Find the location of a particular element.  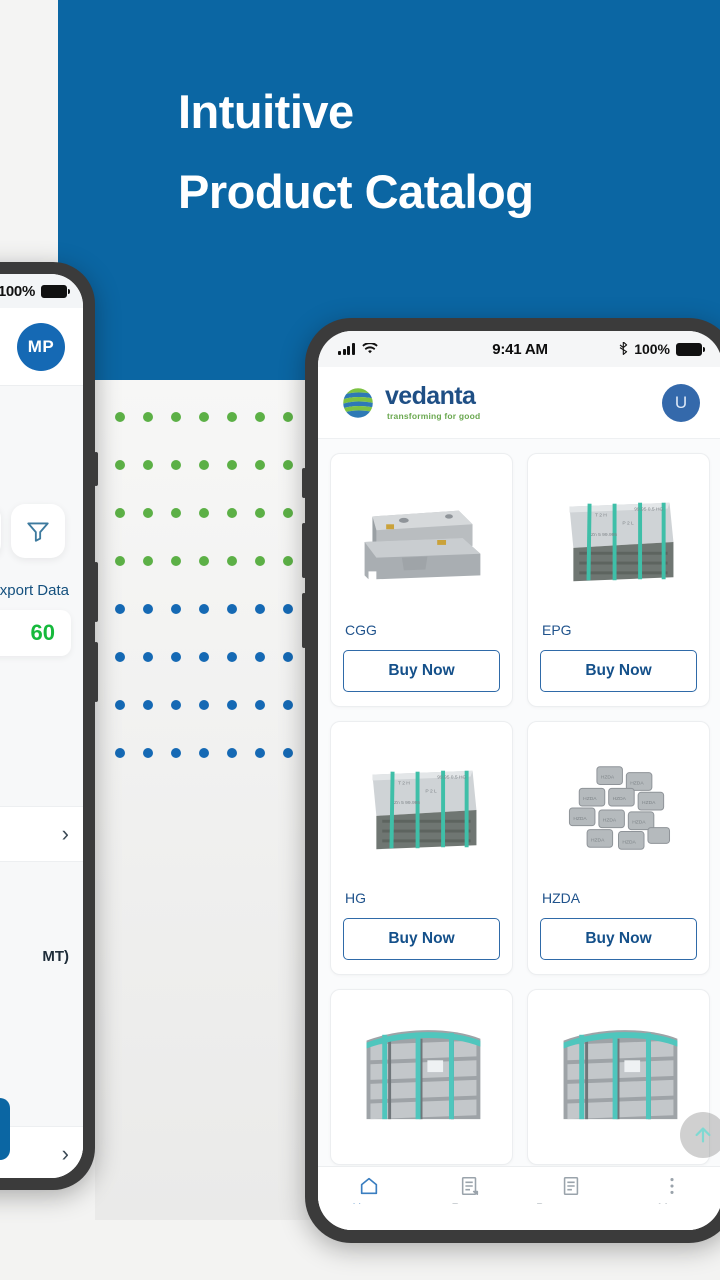

brand-wordmark: vedanta transforming for good is located at coordinates (432, 402).